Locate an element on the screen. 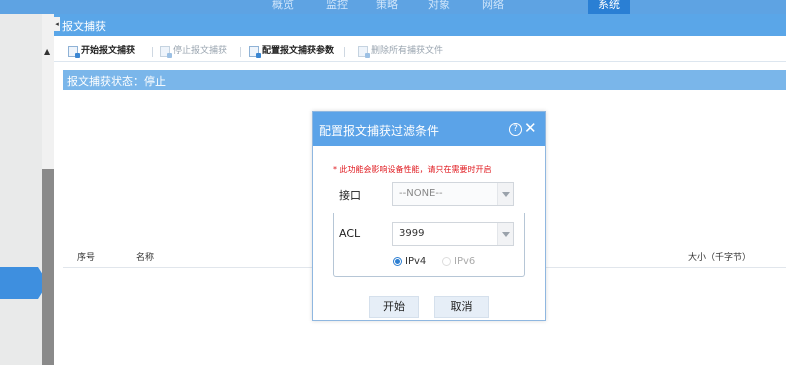 The image size is (786, 365). scrollbar-thumb is located at coordinates (48, 267).